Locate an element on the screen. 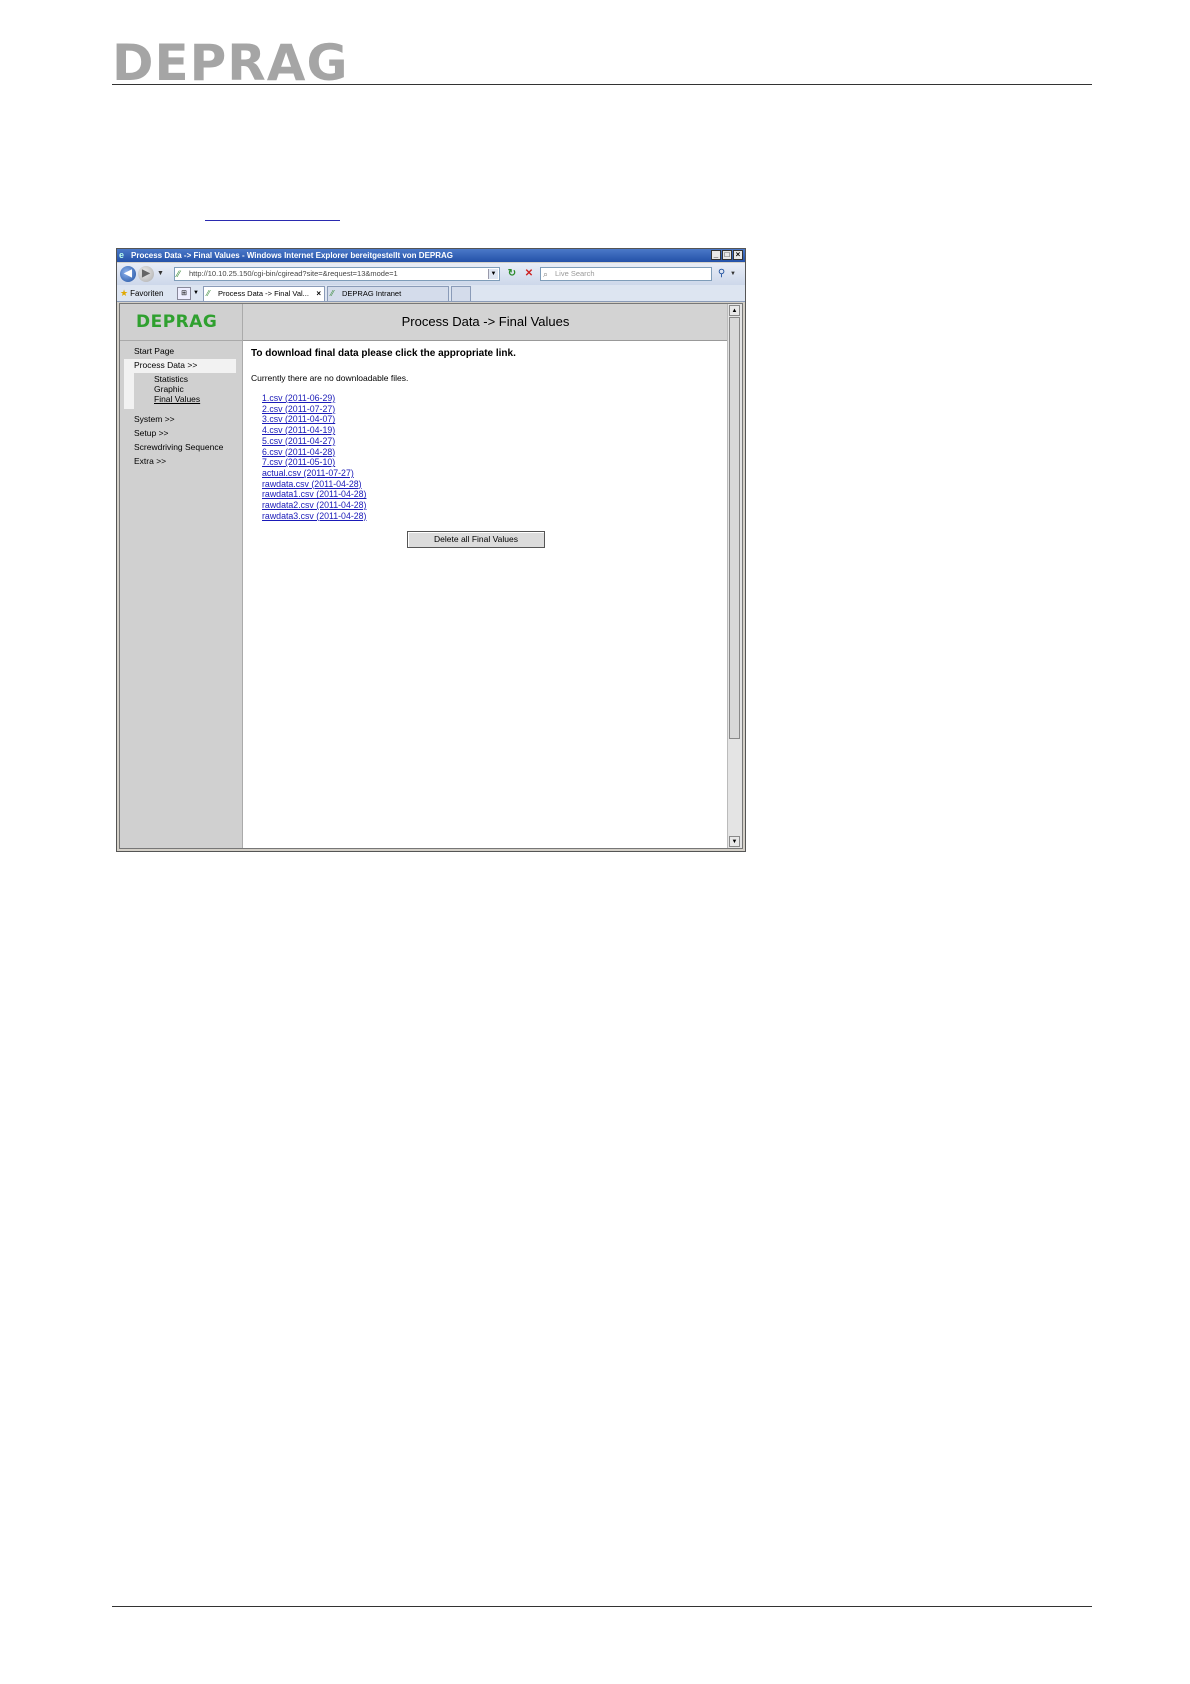  footer-rule is located at coordinates (602, 1606).